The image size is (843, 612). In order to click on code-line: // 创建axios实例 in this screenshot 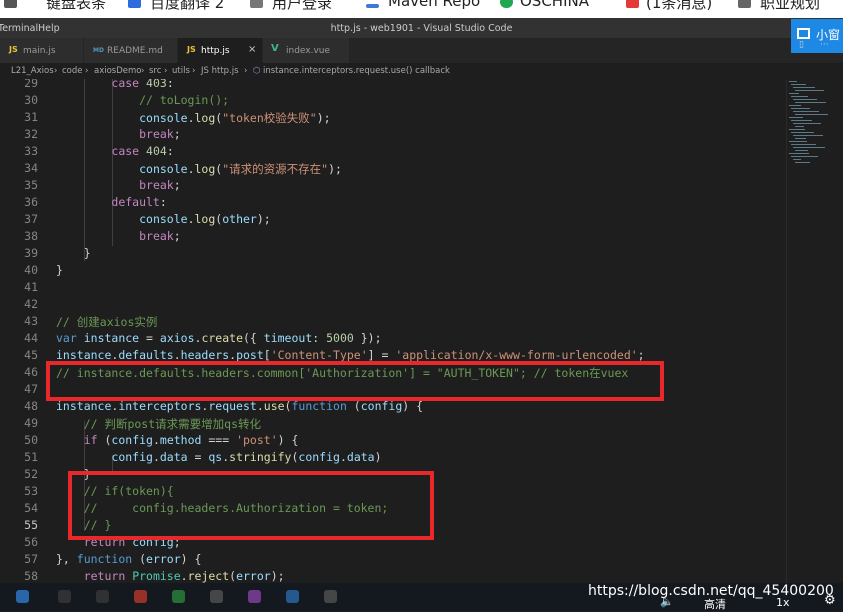, I will do `click(107, 322)`.